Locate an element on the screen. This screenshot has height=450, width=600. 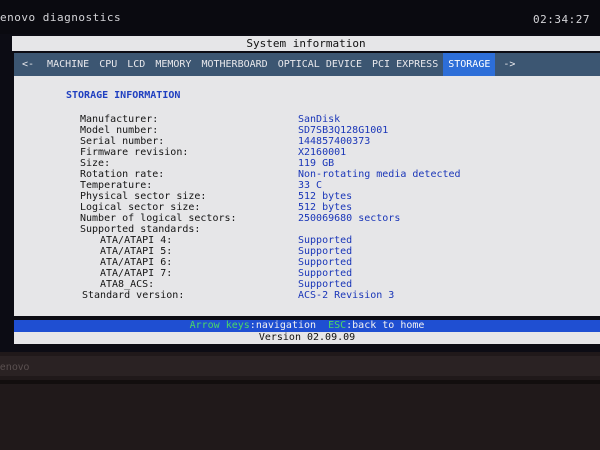
row-label: ATA/ATAPI 5: is located at coordinates (136, 251).